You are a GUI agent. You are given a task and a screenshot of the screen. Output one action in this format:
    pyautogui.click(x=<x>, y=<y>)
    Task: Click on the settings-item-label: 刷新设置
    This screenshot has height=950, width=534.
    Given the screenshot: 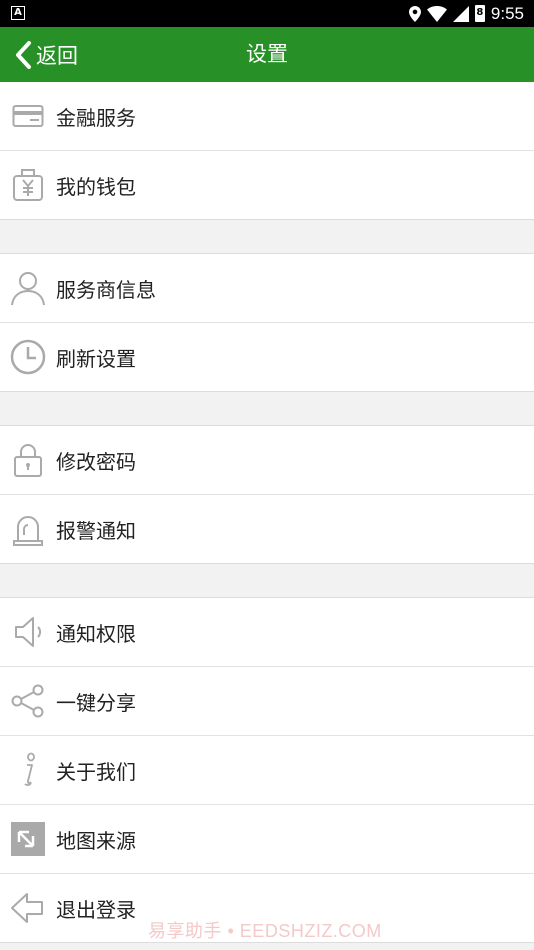 What is the action you would take?
    pyautogui.click(x=96, y=358)
    